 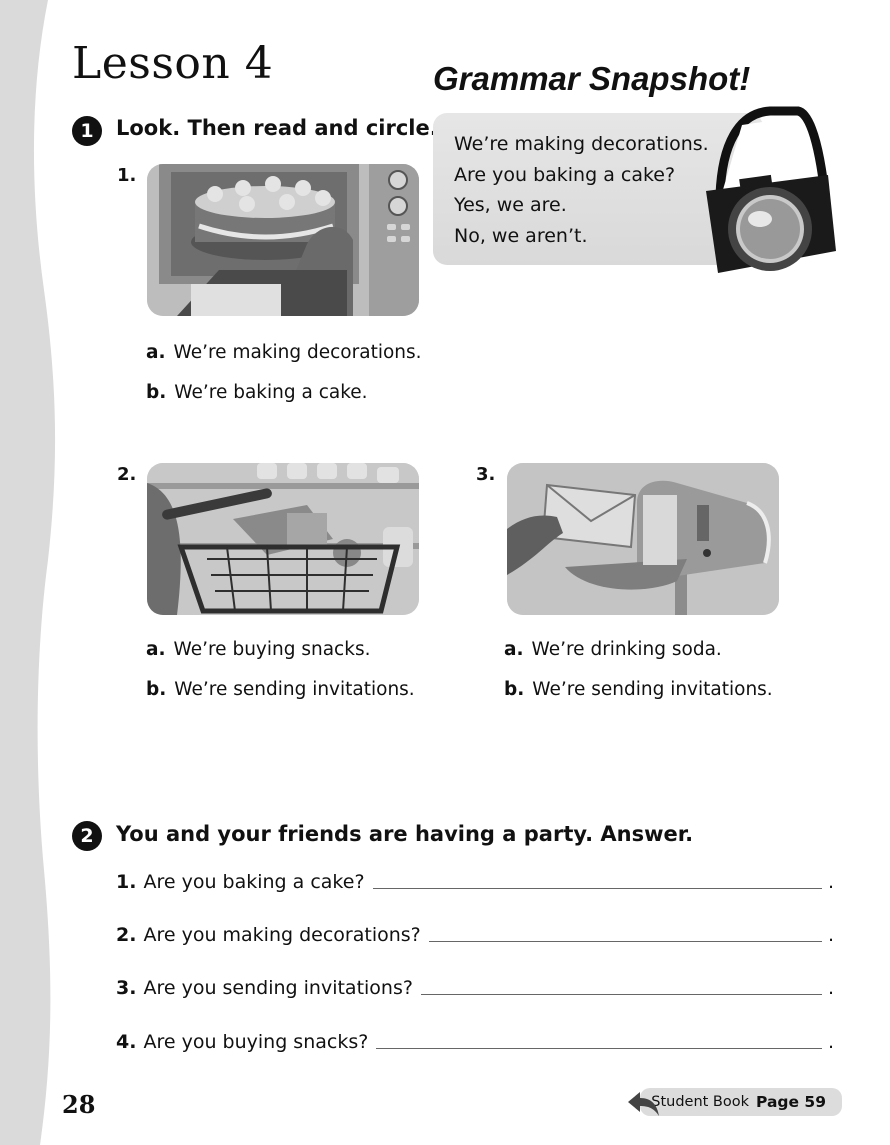 What do you see at coordinates (173, 63) in the screenshot?
I see `lesson-title: Lesson 4` at bounding box center [173, 63].